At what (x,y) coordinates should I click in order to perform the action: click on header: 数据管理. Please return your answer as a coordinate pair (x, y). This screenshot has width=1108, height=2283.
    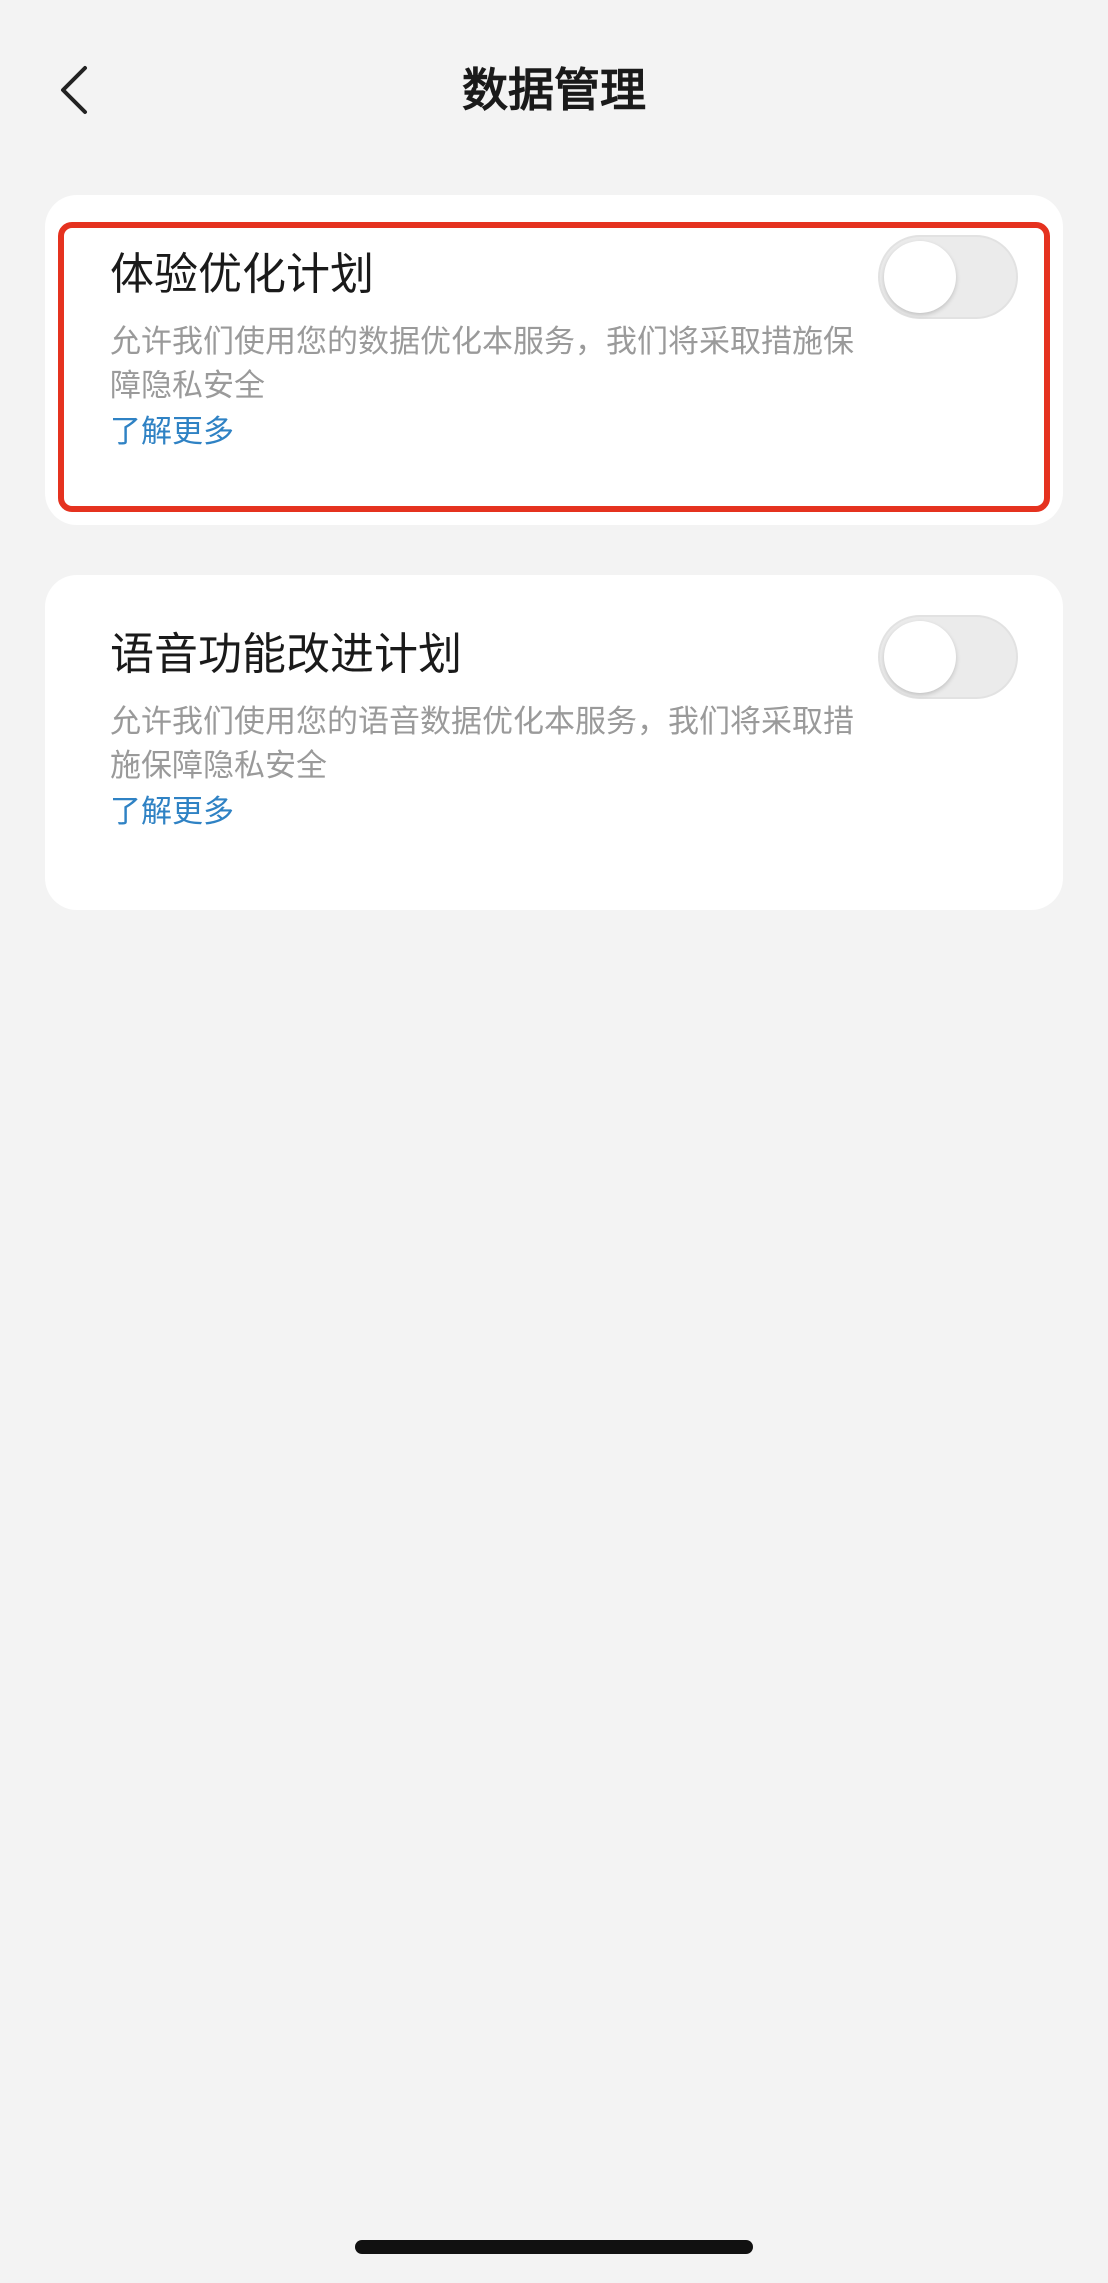
    Looking at the image, I should click on (554, 90).